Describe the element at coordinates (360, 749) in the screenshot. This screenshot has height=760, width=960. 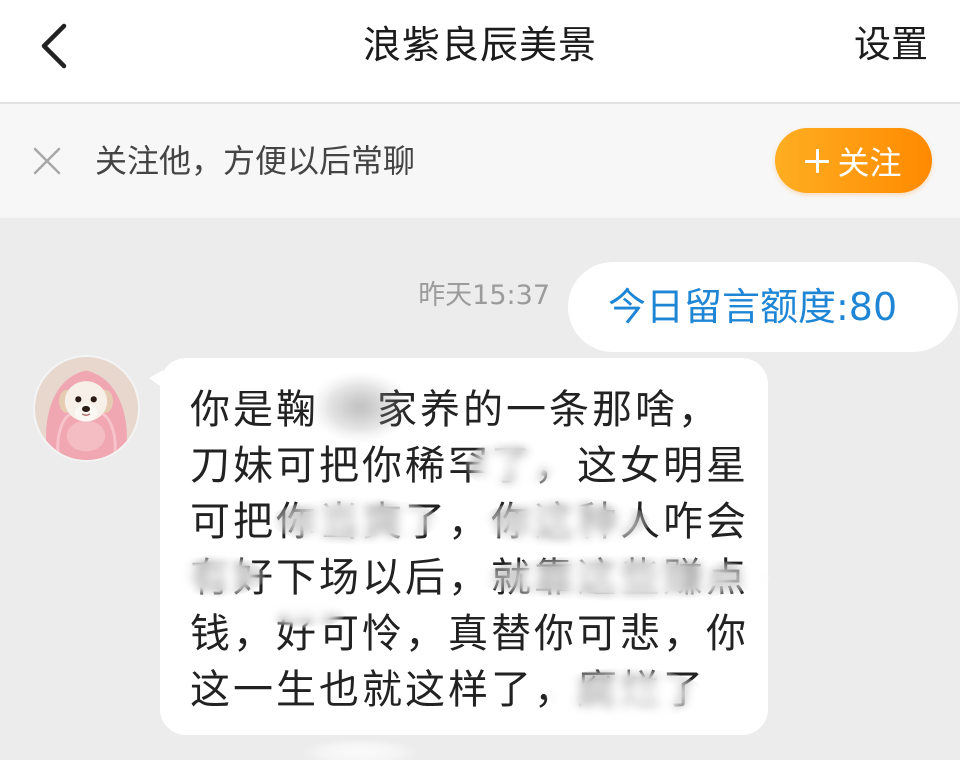
I see `blur-smudge` at that location.